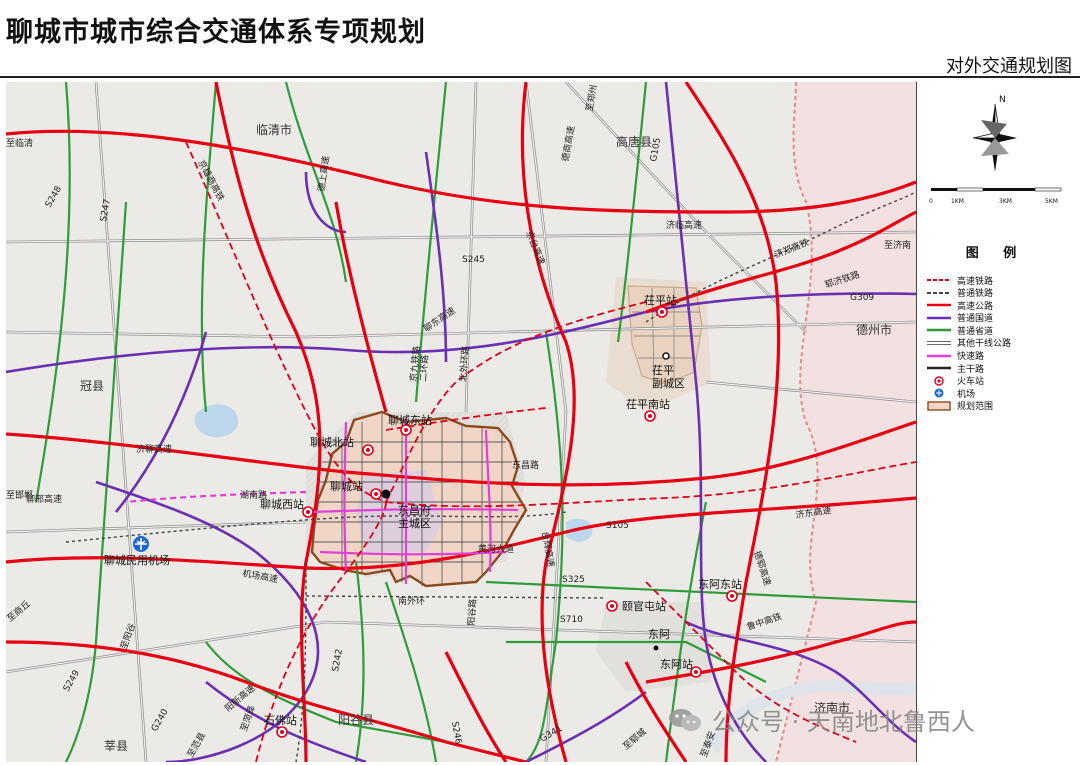 The width and height of the screenshot is (1080, 765). I want to click on legend-label: 普通铁路, so click(975, 294).